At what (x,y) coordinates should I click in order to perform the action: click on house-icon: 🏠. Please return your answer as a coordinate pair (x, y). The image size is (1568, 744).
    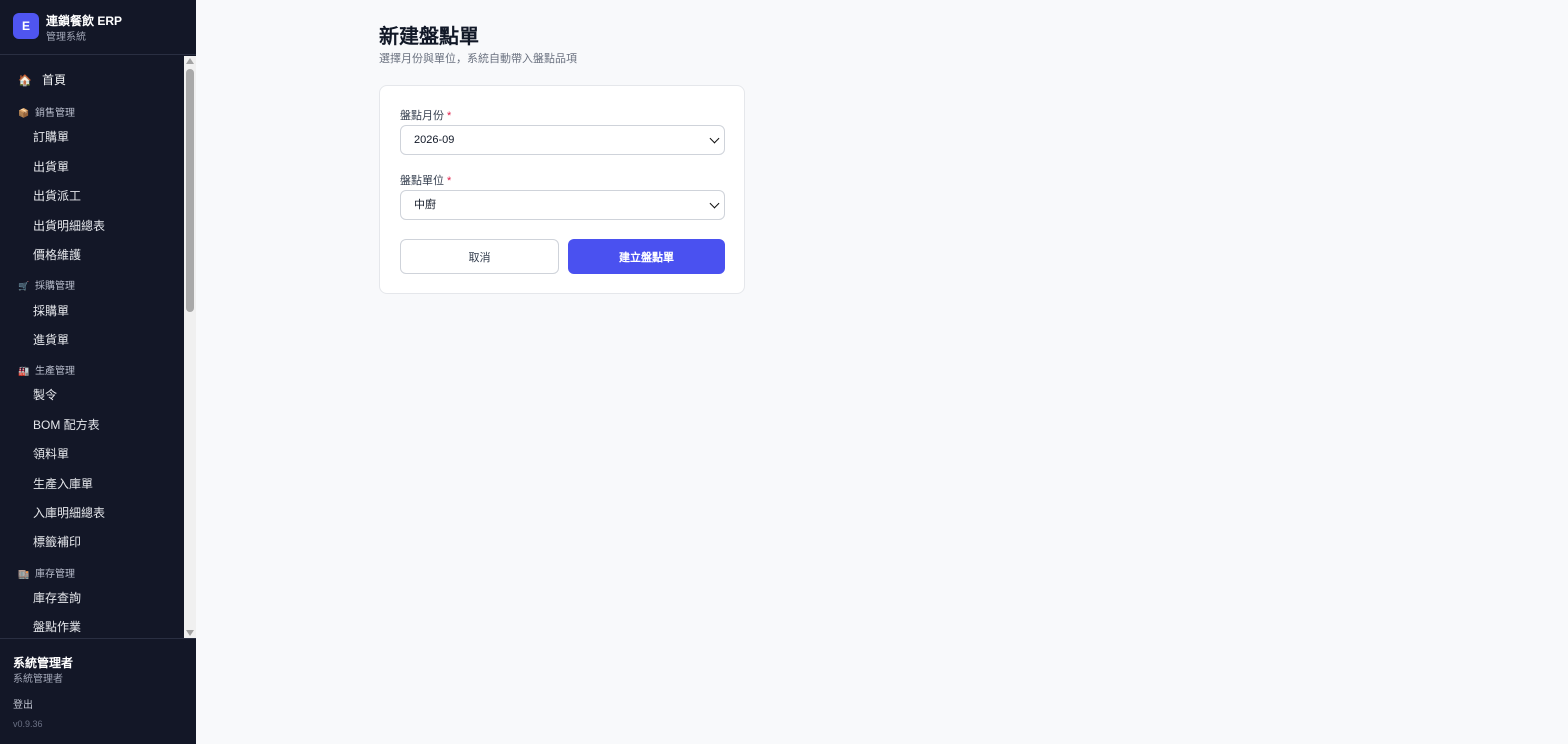
    Looking at the image, I should click on (25, 81).